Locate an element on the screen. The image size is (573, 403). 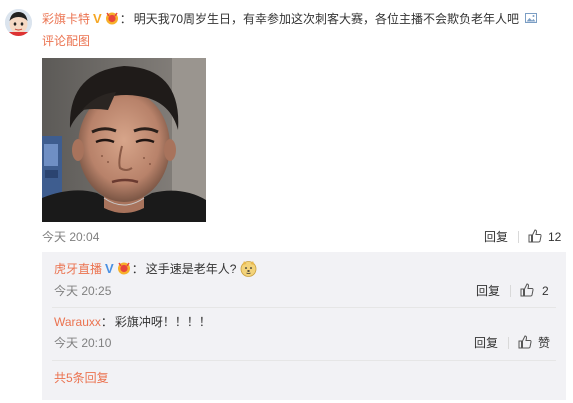
like-button: 赞 is located at coordinates (538, 343).